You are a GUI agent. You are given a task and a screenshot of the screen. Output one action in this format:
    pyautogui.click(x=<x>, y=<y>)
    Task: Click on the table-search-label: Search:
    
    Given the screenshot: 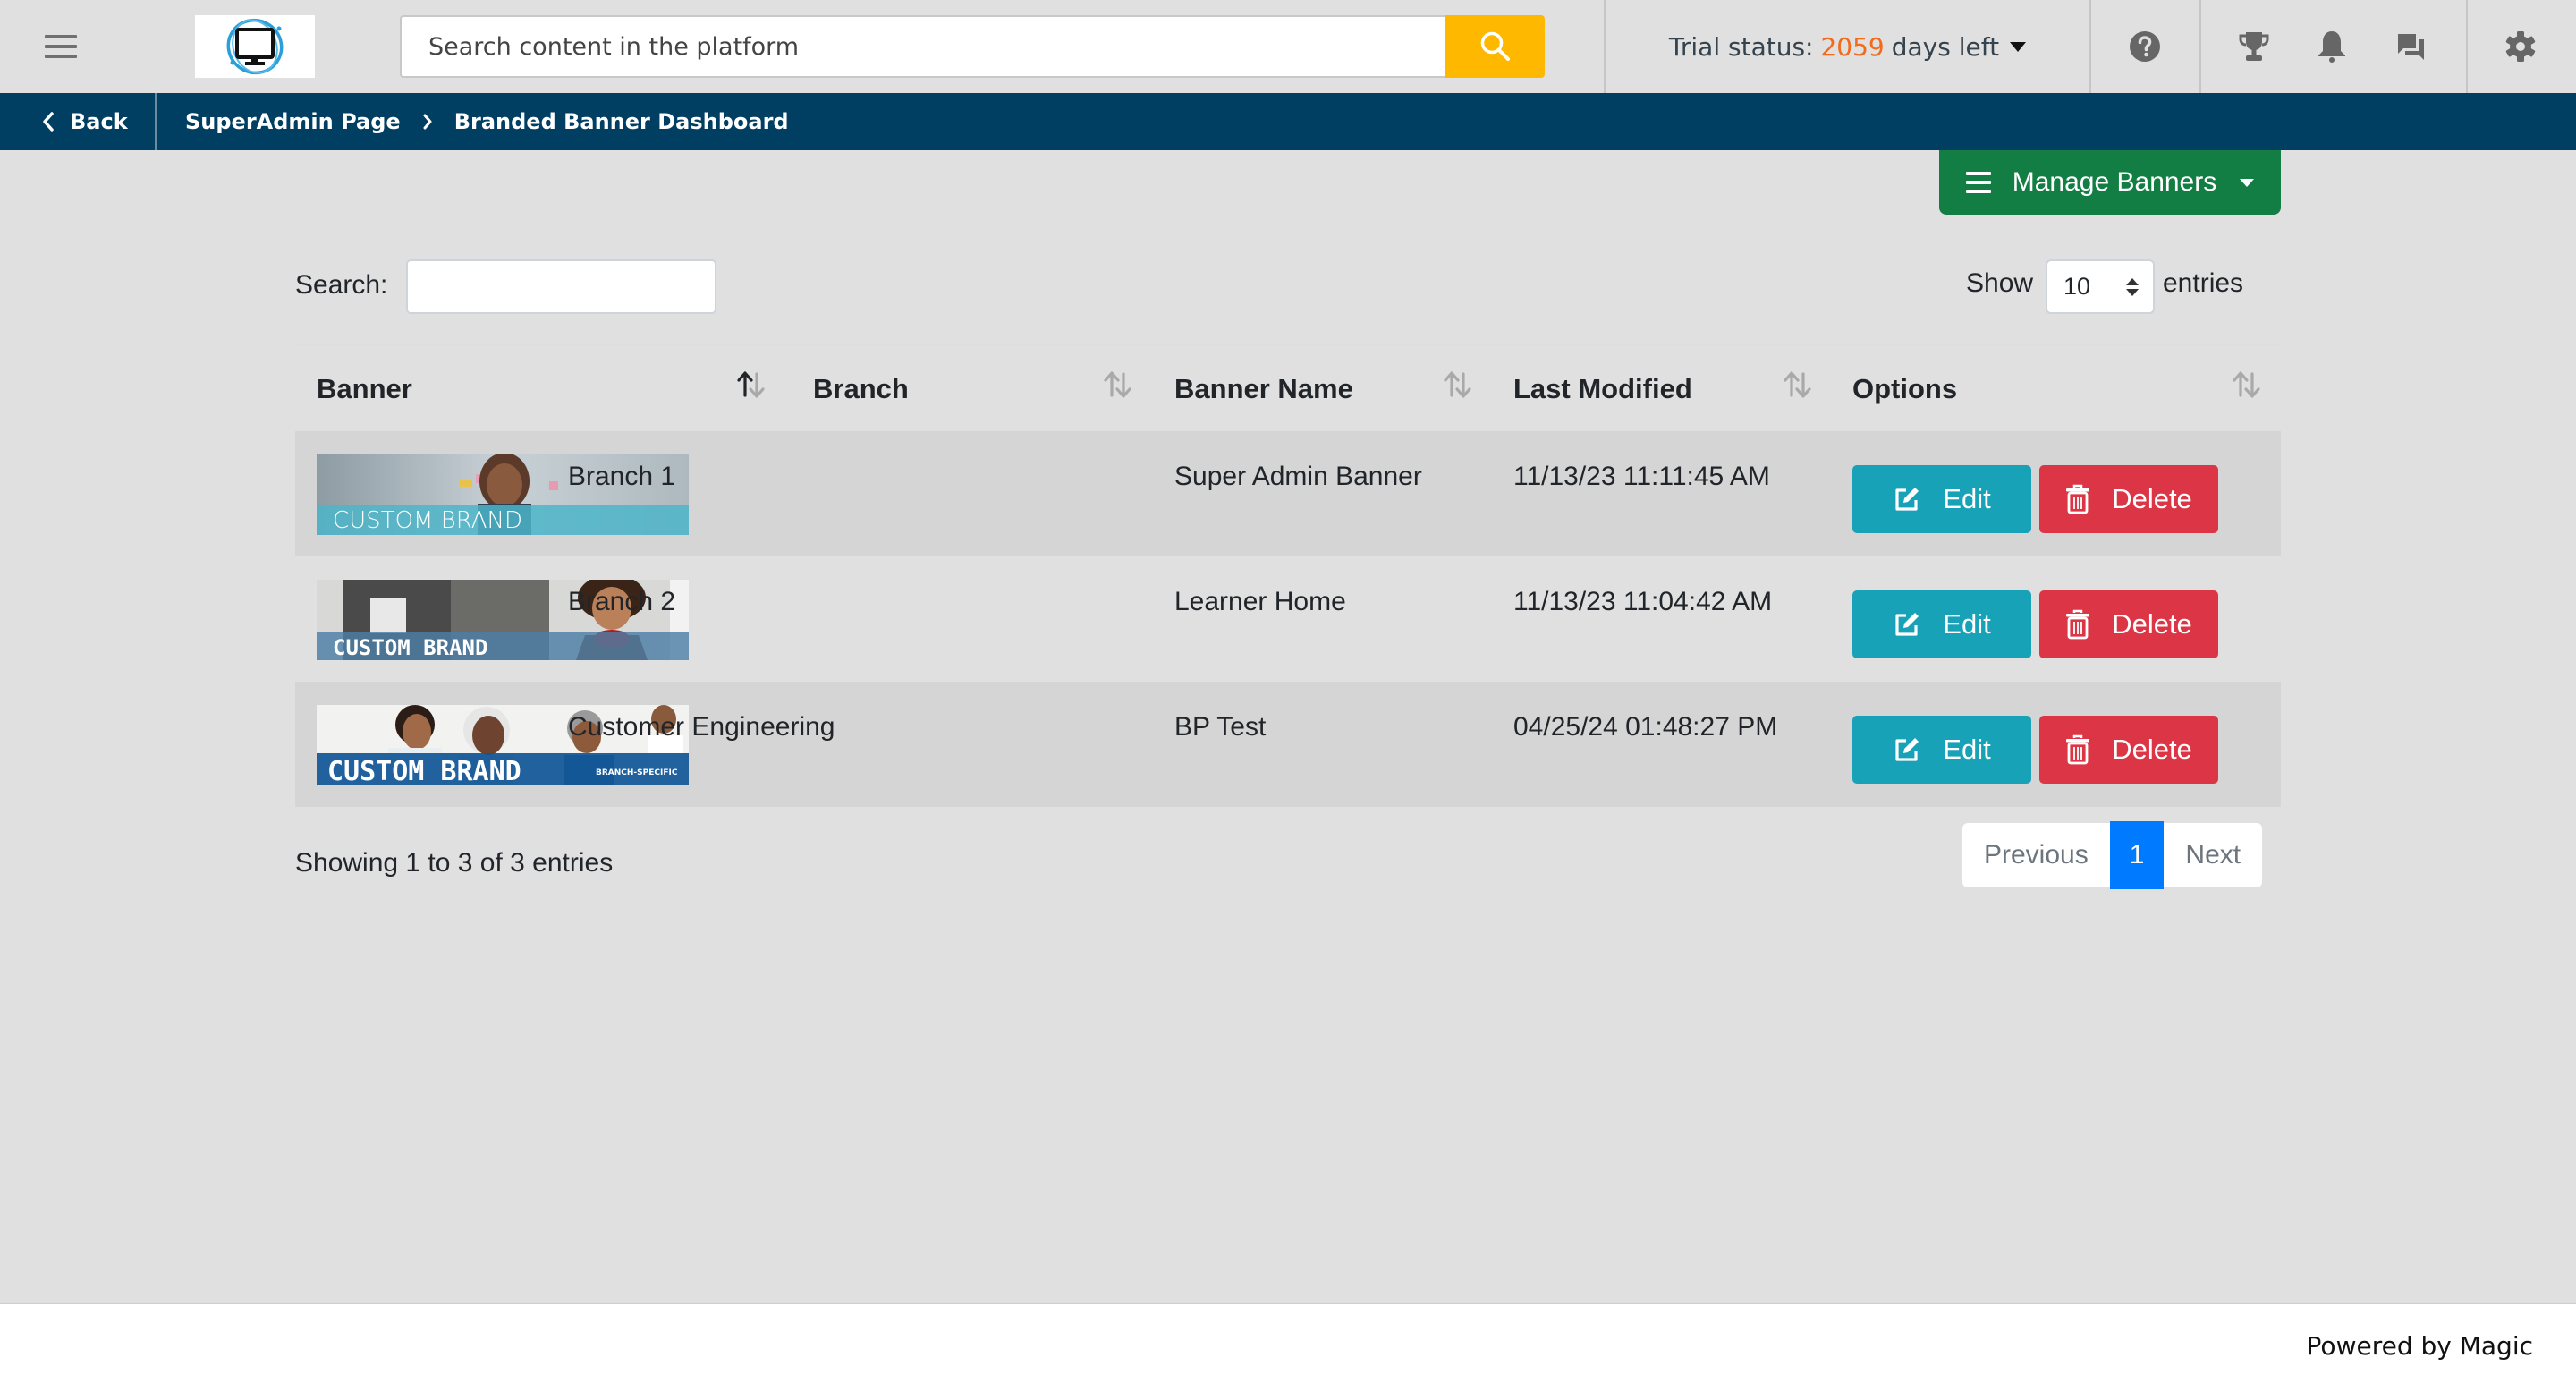 What is the action you would take?
    pyautogui.click(x=341, y=285)
    